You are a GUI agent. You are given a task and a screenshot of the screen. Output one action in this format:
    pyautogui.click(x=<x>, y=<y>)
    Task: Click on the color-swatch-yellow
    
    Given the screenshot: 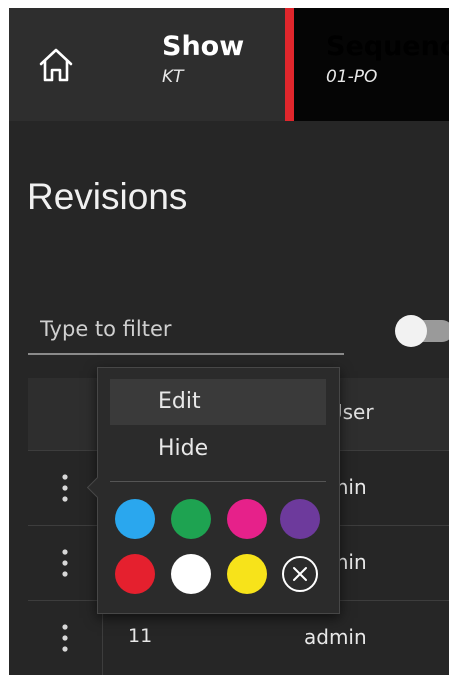 What is the action you would take?
    pyautogui.click(x=247, y=574)
    